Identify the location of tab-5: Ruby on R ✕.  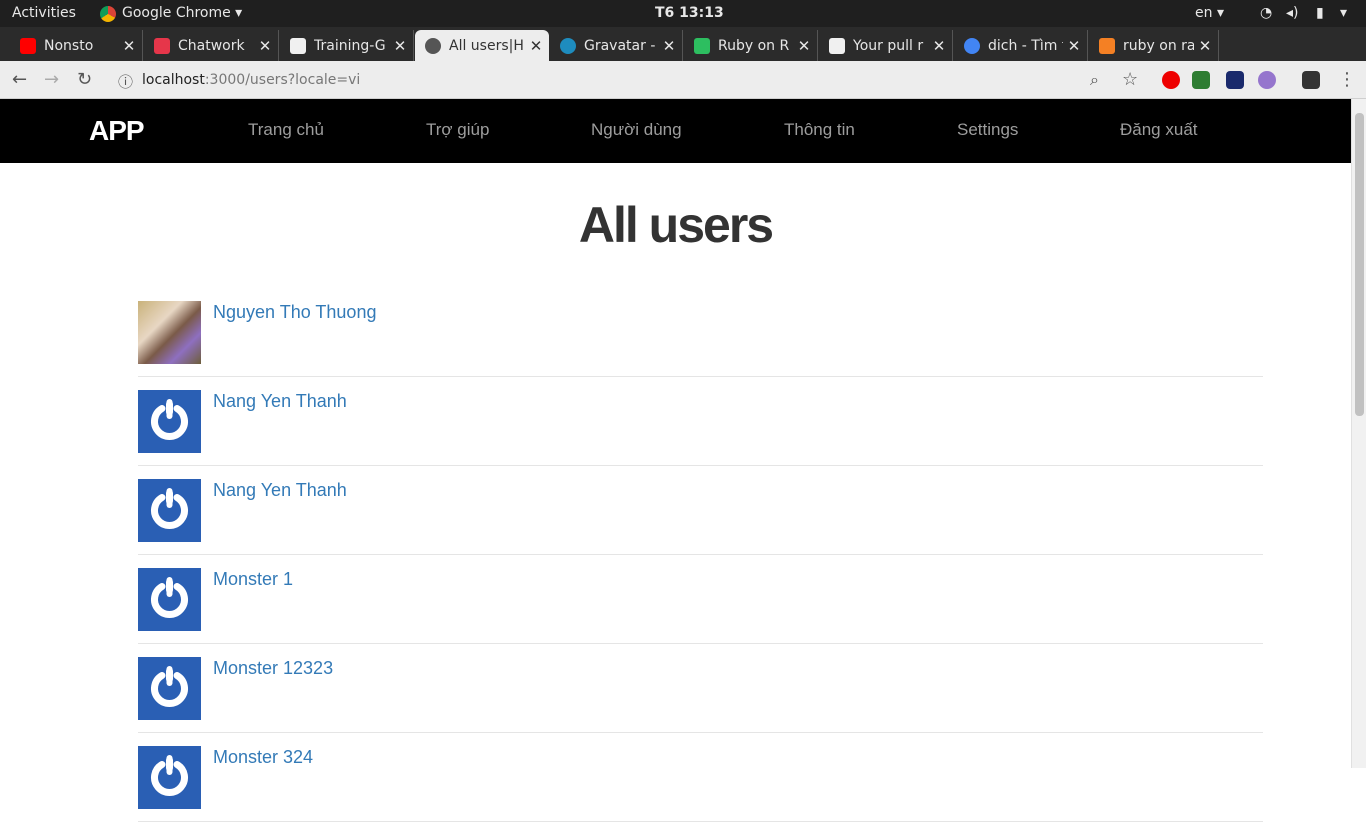
(751, 45).